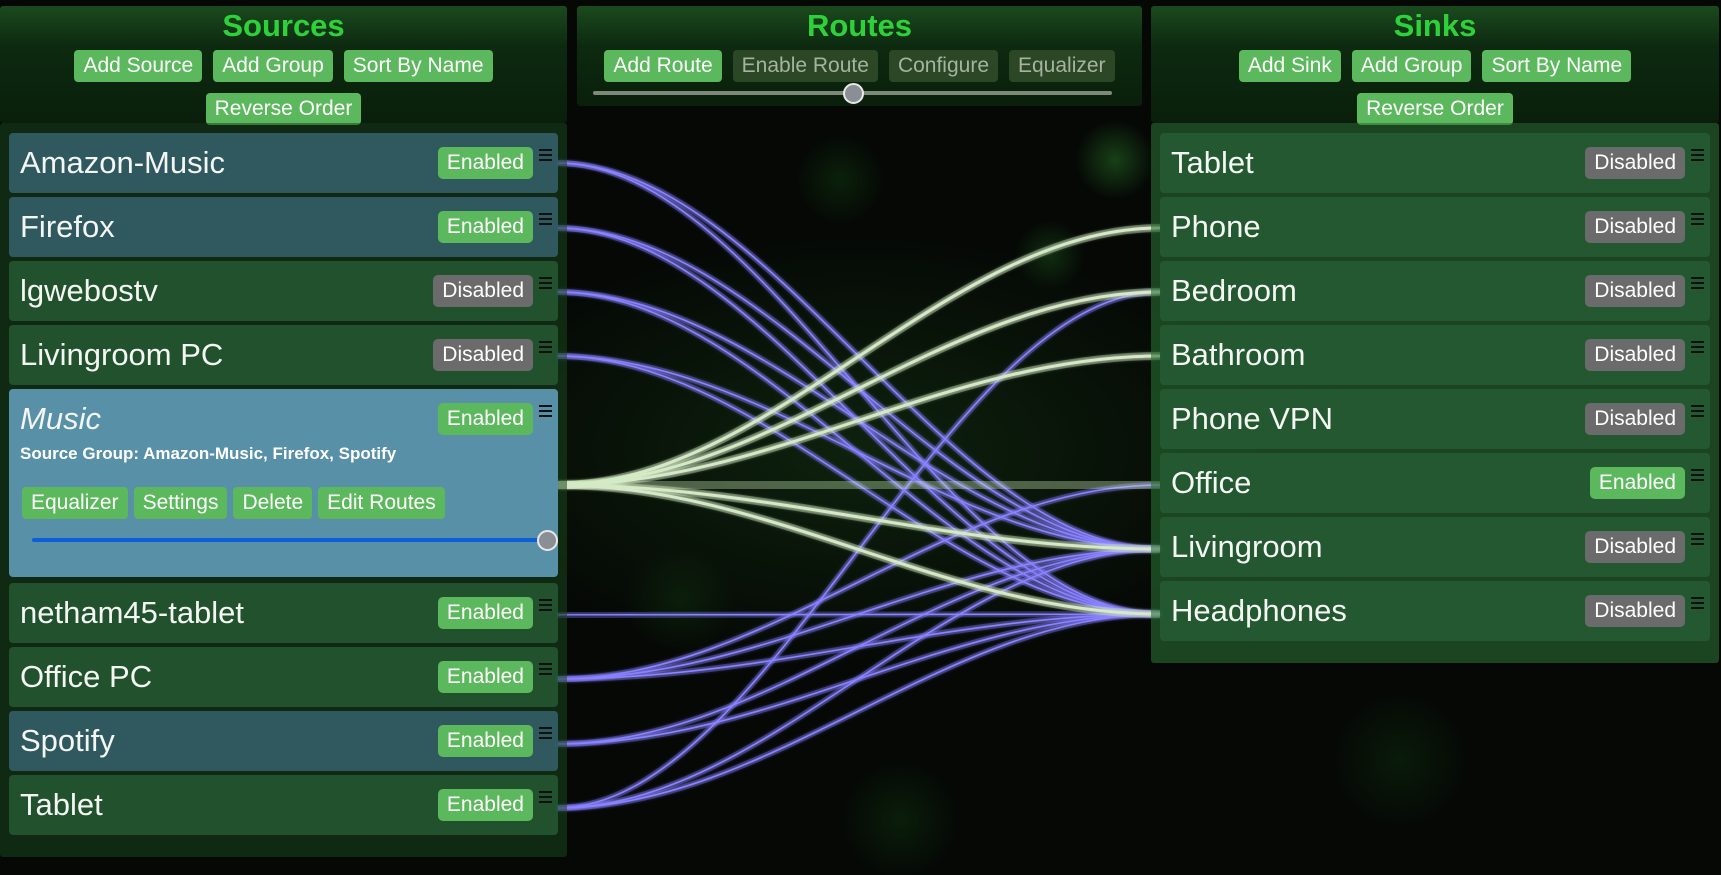 The image size is (1721, 875). What do you see at coordinates (381, 503) in the screenshot?
I see `group-edit-routes-button: Edit Routes` at bounding box center [381, 503].